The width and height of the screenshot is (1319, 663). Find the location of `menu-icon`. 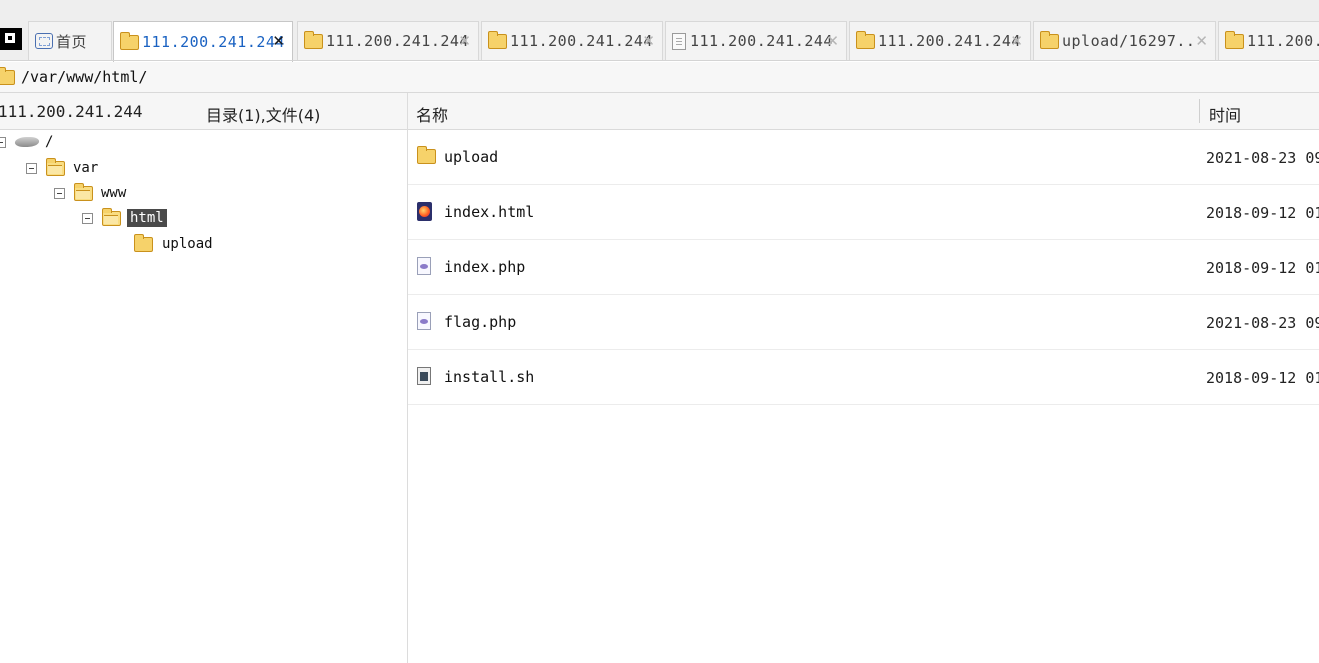

menu-icon is located at coordinates (11, 39).